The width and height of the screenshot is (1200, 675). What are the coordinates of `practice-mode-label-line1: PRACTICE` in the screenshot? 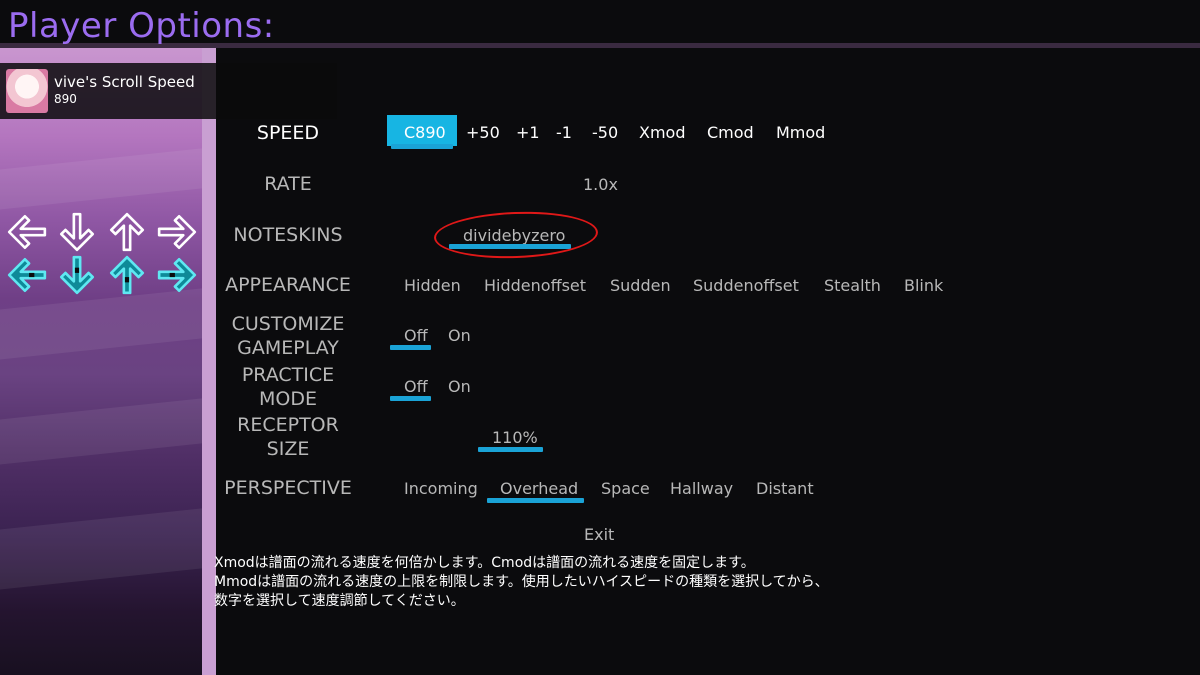 It's located at (288, 375).